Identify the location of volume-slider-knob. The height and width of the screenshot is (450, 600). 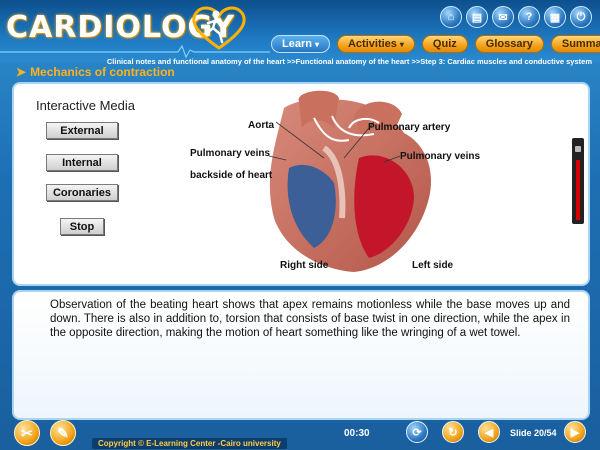
(578, 149).